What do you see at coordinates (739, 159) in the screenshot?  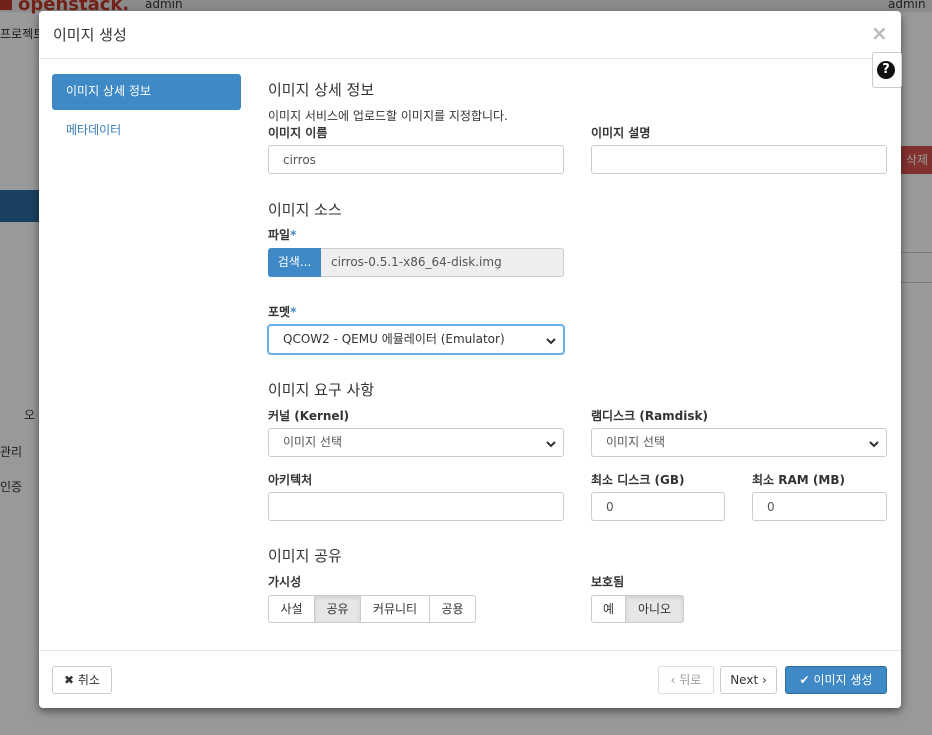 I see `image-description-input` at bounding box center [739, 159].